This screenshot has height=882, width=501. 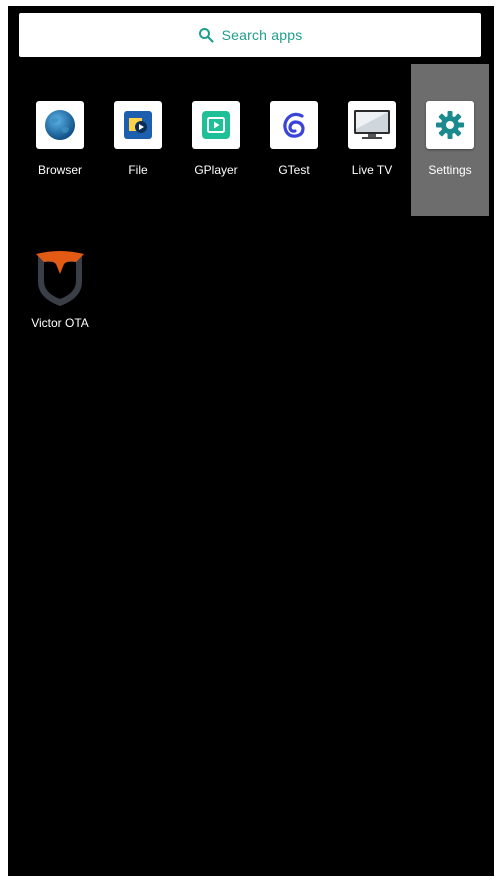 I want to click on app-gtest: GTest, so click(x=294, y=140).